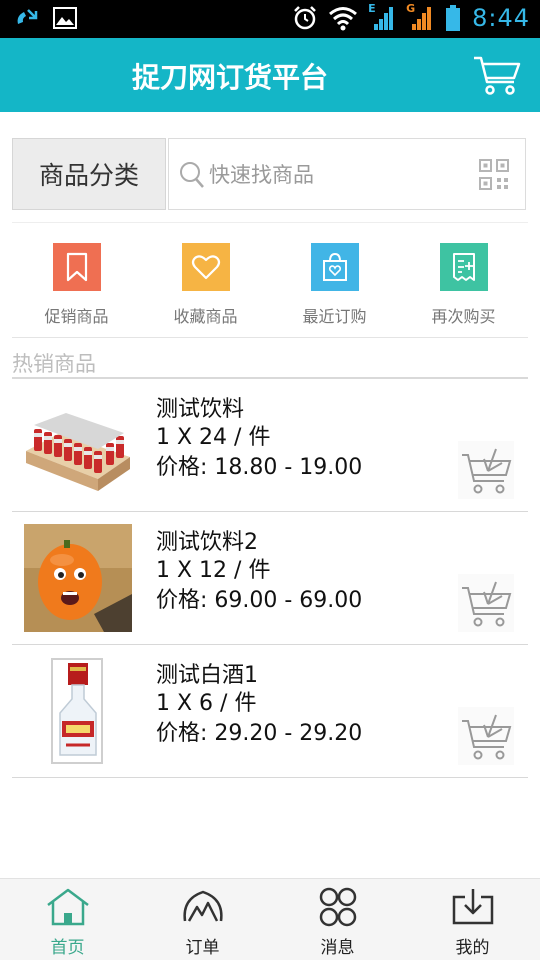  What do you see at coordinates (259, 467) in the screenshot?
I see `product-price: 价格: 18.80 - 19.00` at bounding box center [259, 467].